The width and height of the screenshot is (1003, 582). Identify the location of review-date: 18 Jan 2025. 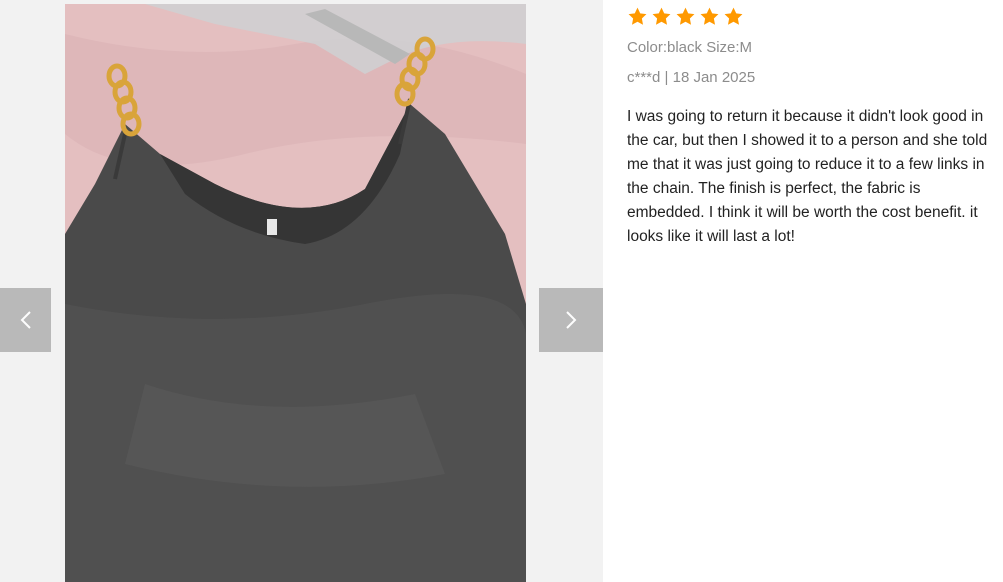
(714, 77).